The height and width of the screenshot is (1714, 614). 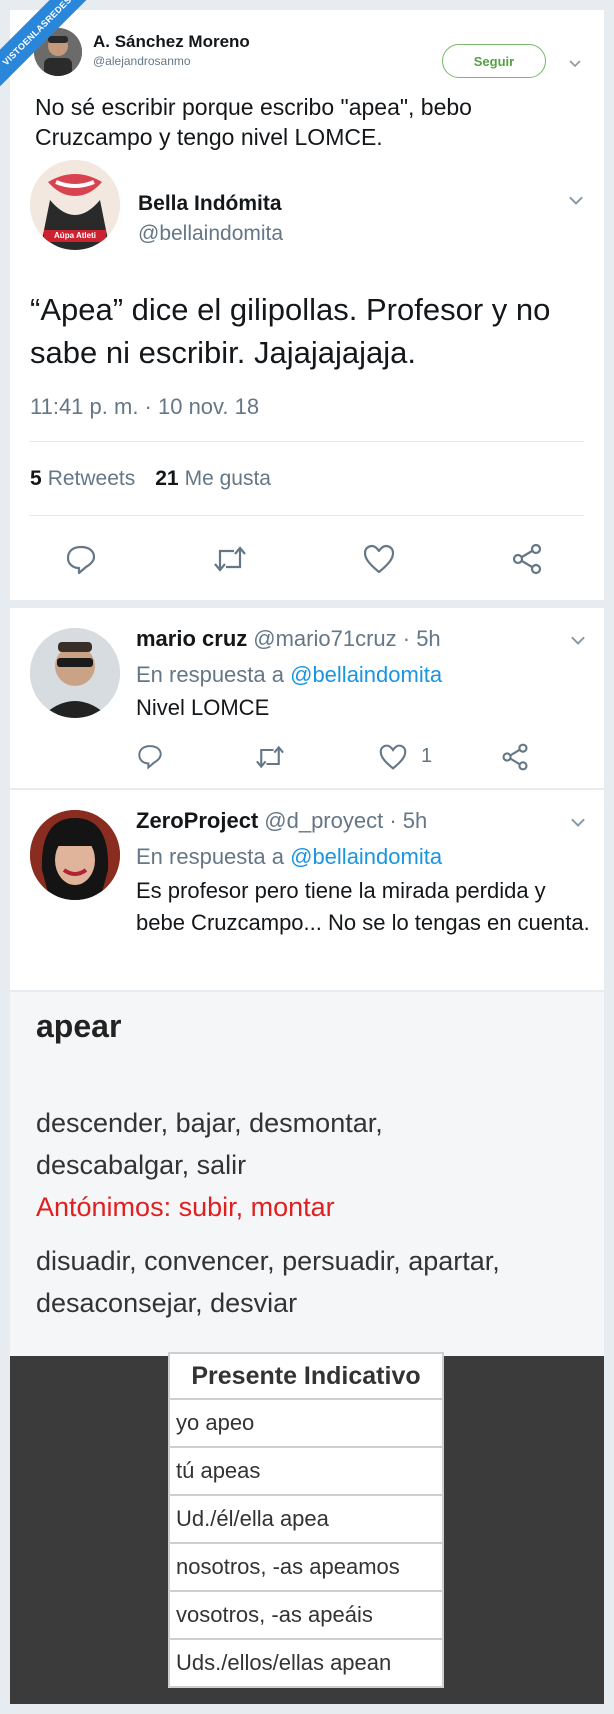 What do you see at coordinates (210, 234) in the screenshot?
I see `quoted-author-handle: @bellaindomita` at bounding box center [210, 234].